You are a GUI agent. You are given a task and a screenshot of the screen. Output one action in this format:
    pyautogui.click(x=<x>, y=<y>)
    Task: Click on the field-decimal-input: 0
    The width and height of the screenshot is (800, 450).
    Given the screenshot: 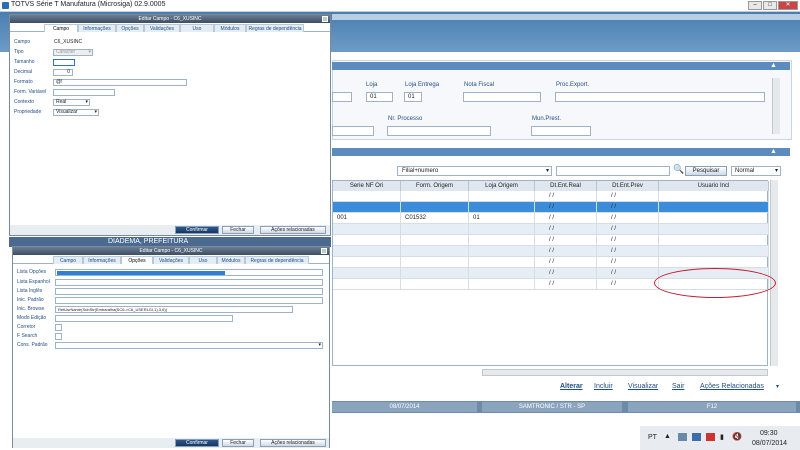 What is the action you would take?
    pyautogui.click(x=63, y=72)
    